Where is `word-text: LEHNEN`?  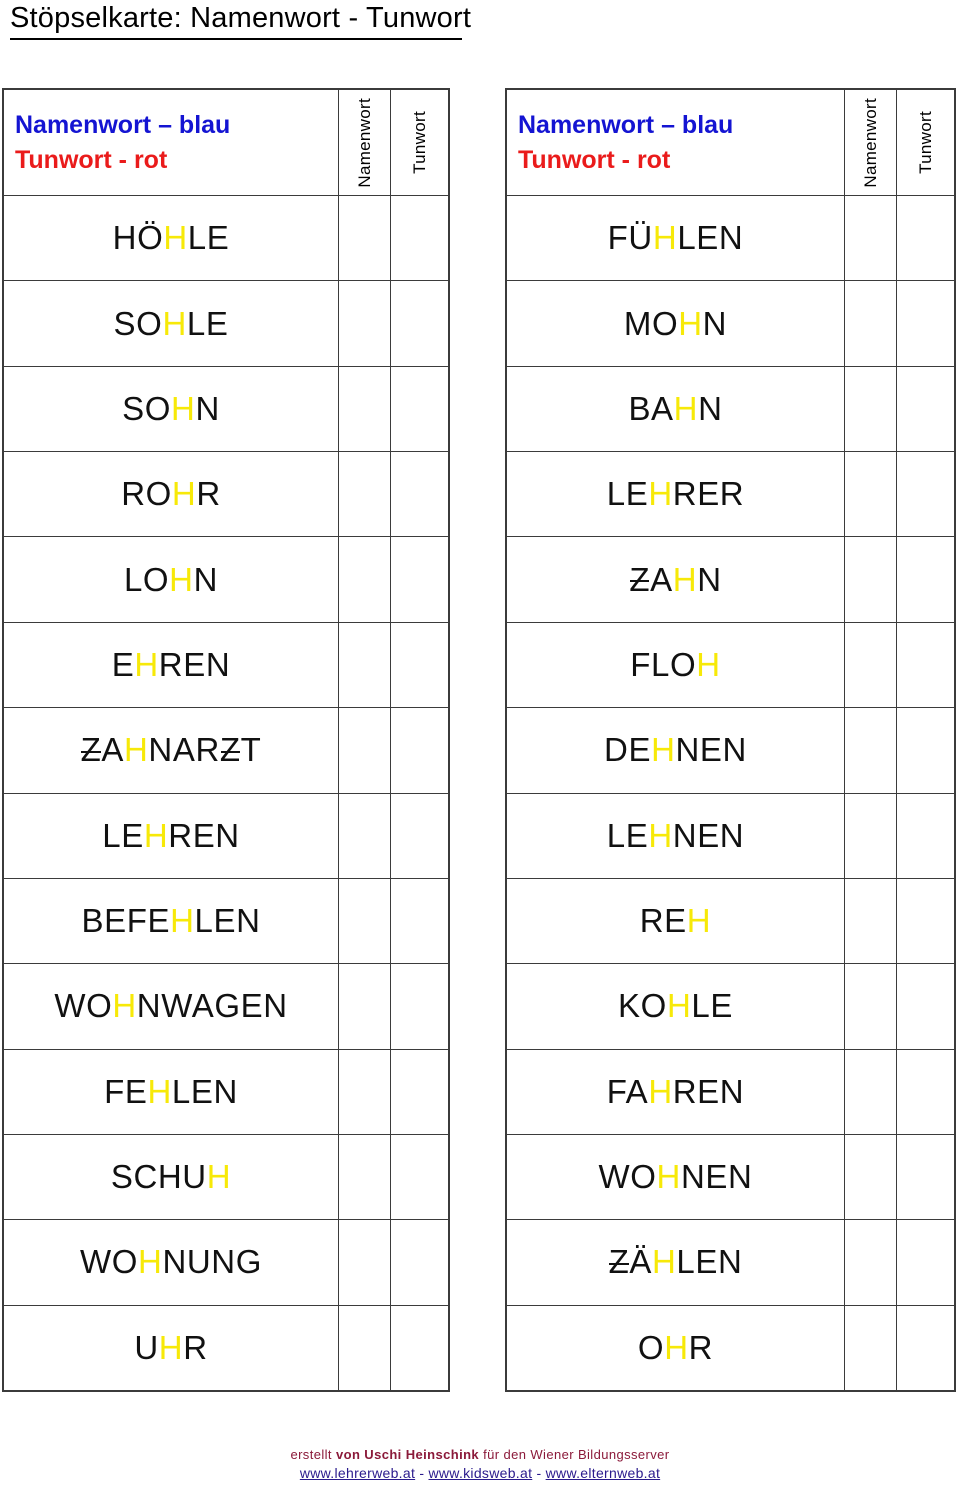 word-text: LEHNEN is located at coordinates (675, 835).